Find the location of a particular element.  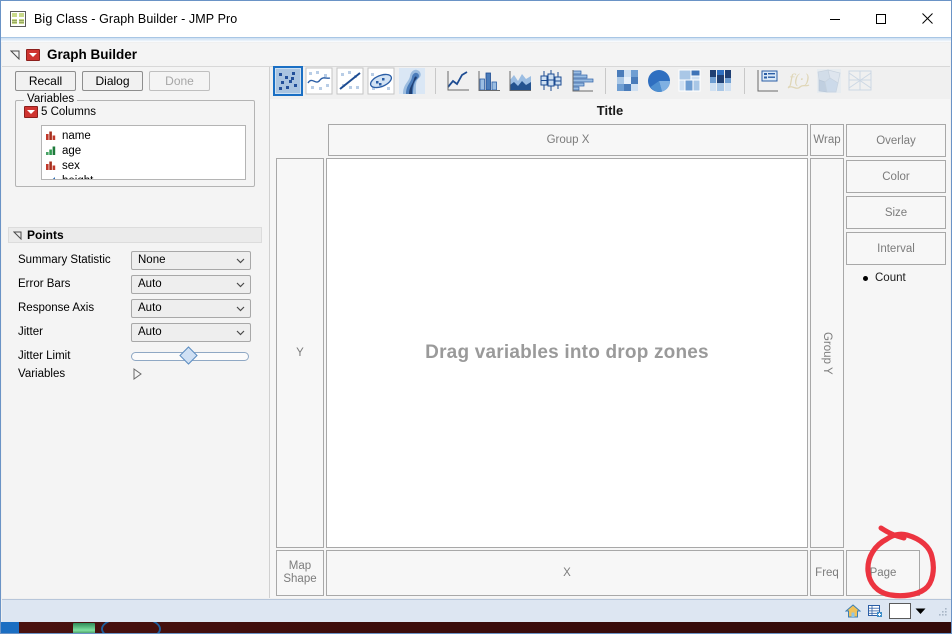

home-icon is located at coordinates (853, 611).